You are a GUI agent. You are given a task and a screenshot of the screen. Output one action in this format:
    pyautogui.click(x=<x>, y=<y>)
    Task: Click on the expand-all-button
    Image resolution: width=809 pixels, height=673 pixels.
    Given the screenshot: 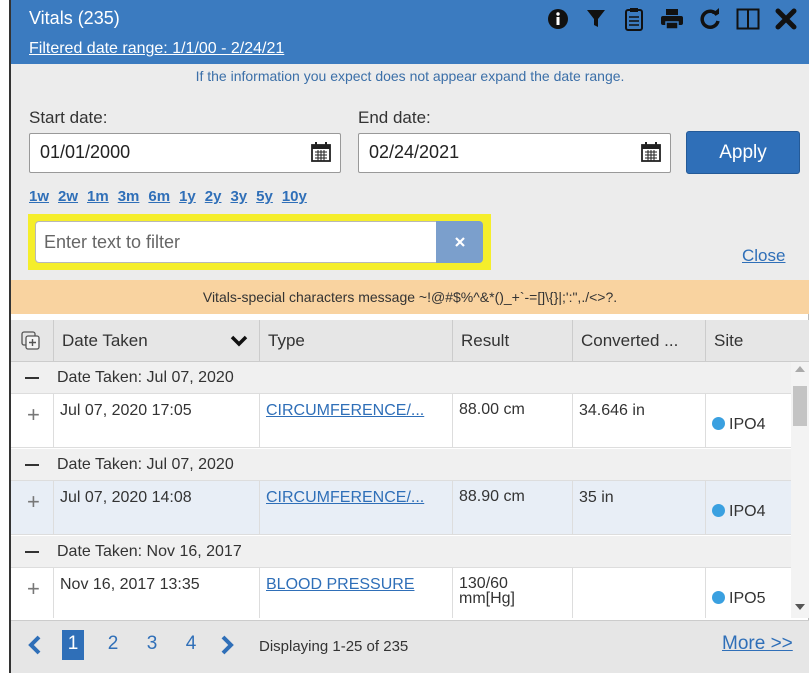 What is the action you would take?
    pyautogui.click(x=32, y=341)
    